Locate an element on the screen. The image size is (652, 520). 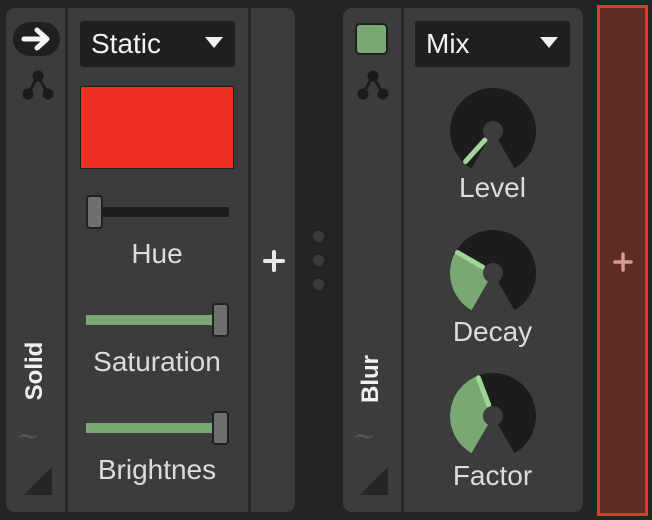
color-swatch is located at coordinates (157, 127).